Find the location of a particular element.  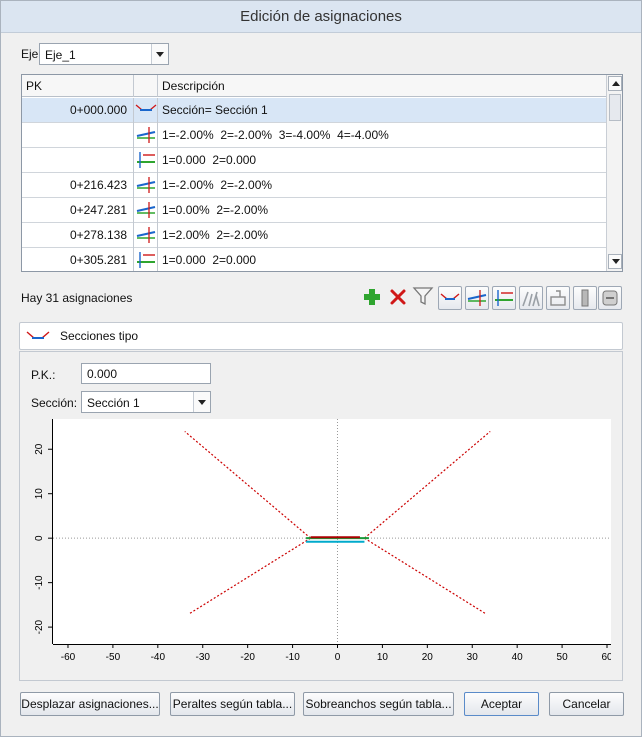

column-header-pk: PK is located at coordinates (78, 86).